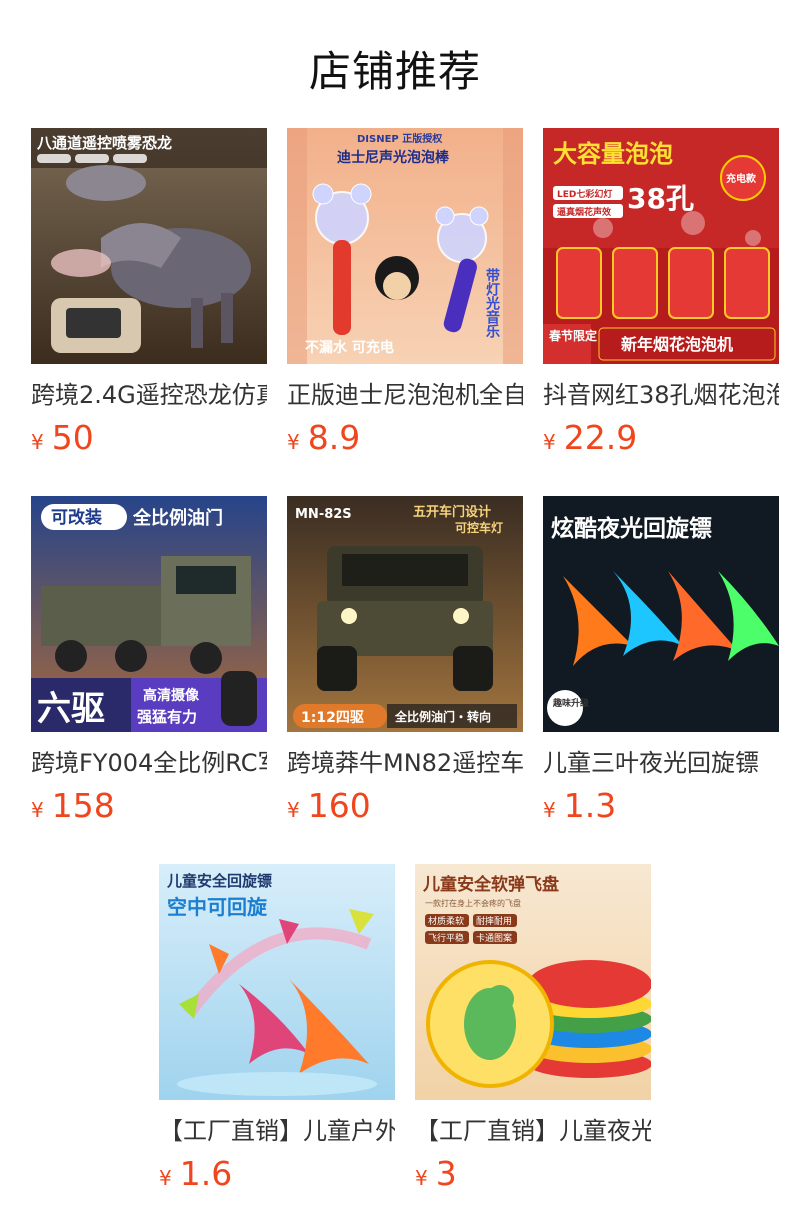 The height and width of the screenshot is (1232, 790). I want to click on image-caption: 全比例油门, so click(177, 518).